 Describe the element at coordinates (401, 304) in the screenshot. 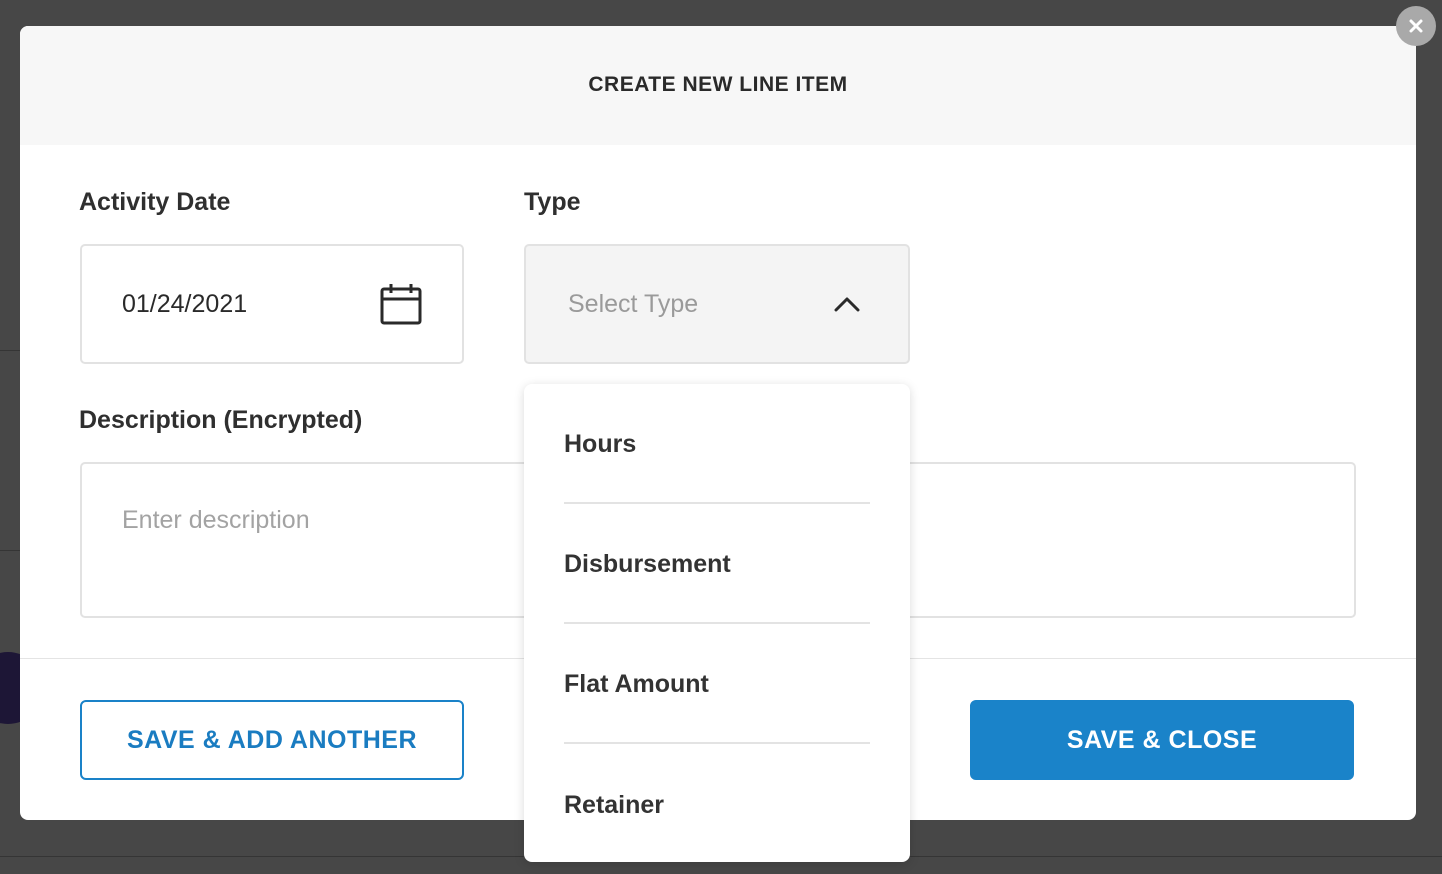

I see `calendar-icon` at that location.